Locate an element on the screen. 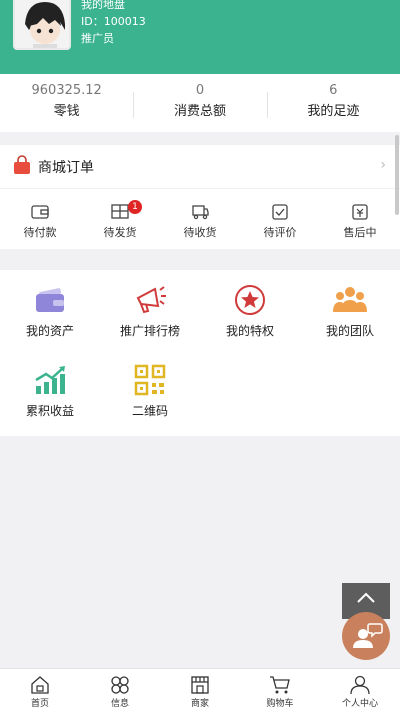 This screenshot has width=400, height=711. store-icon is located at coordinates (200, 687).